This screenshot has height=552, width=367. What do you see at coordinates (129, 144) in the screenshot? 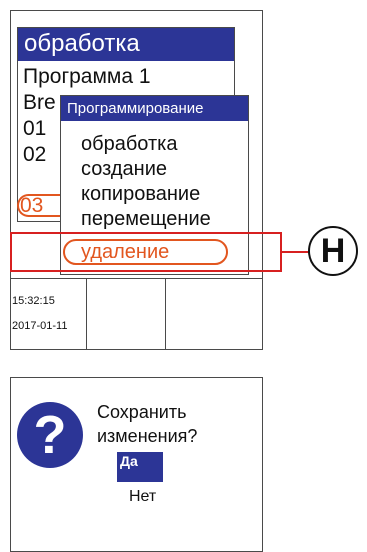
I see `menu-item-processing: обработка` at bounding box center [129, 144].